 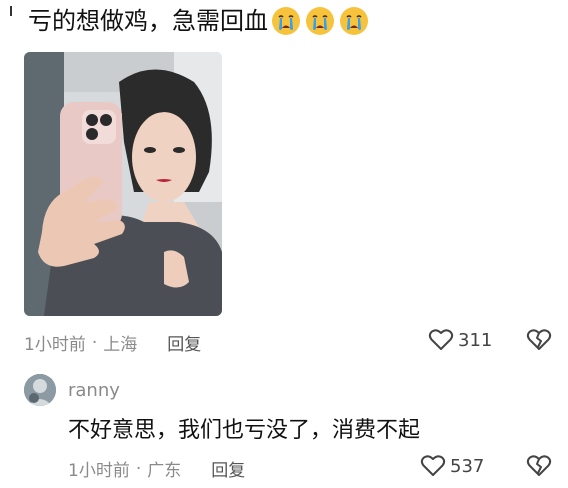 What do you see at coordinates (164, 471) in the screenshot?
I see `reply-location: 广东` at bounding box center [164, 471].